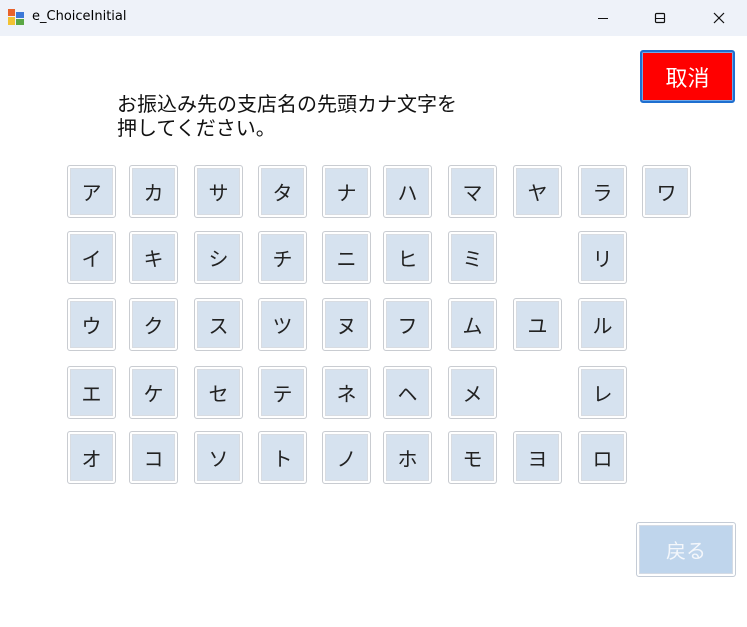 The image size is (747, 627). I want to click on kana-button-su: ス, so click(218, 324).